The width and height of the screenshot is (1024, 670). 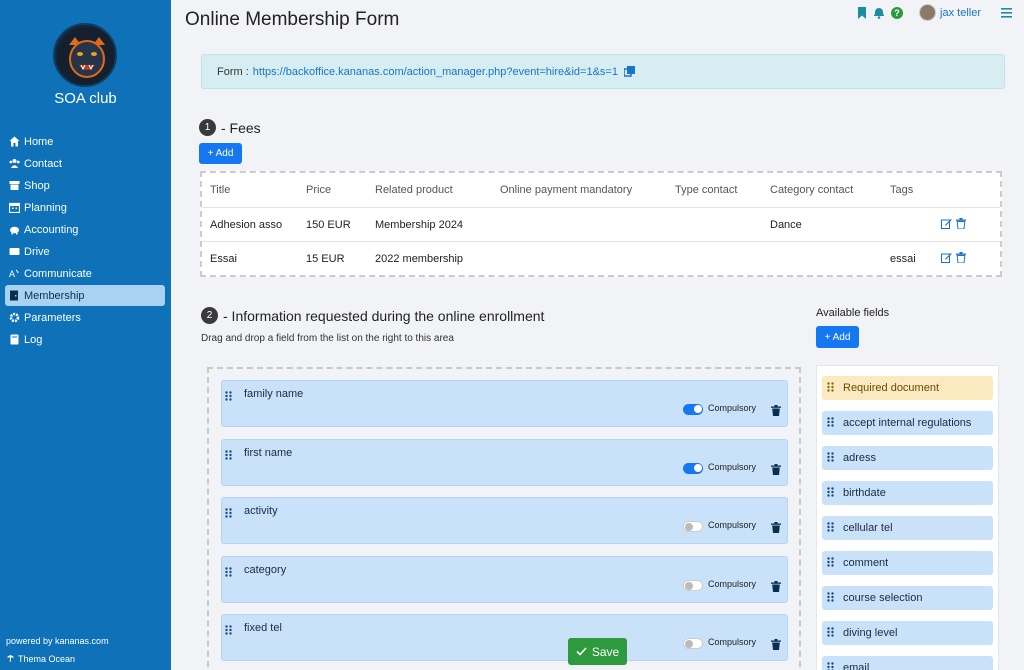 I want to click on add-fee-button: + Add, so click(x=220, y=153).